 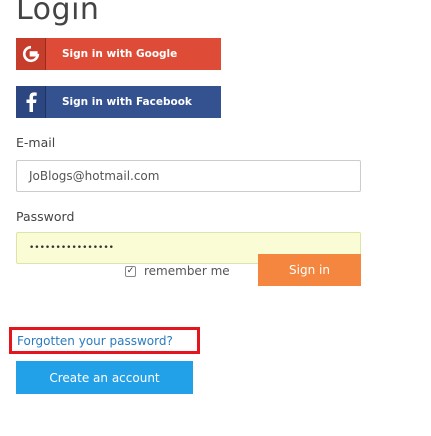 I want to click on facebook-signin-label: Sign in with Facebook, so click(x=127, y=102).